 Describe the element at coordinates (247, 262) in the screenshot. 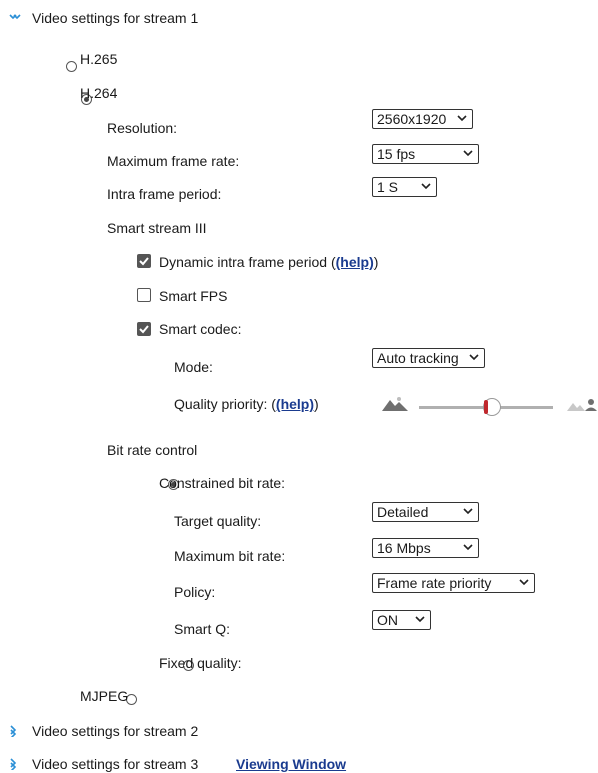

I see `dynamic-intra-text: Dynamic intra frame period (` at that location.